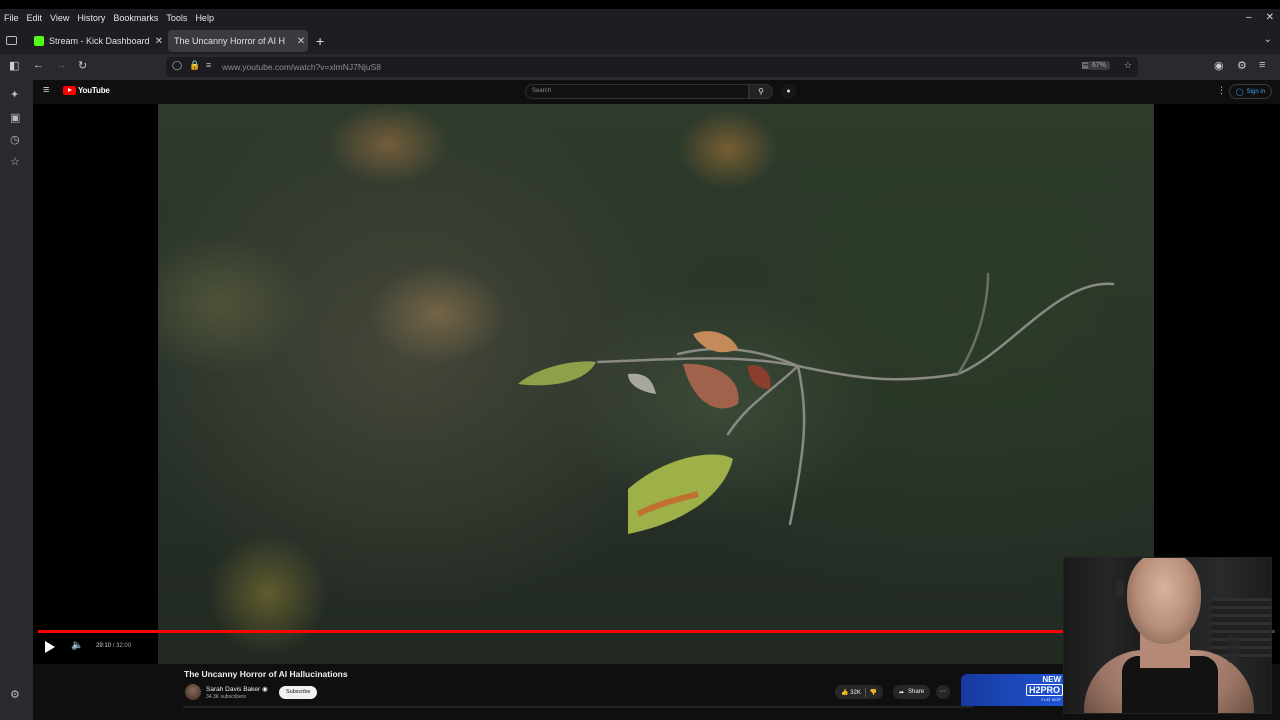 This screenshot has height=720, width=1280. I want to click on permissions-icon: ≡, so click(208, 65).